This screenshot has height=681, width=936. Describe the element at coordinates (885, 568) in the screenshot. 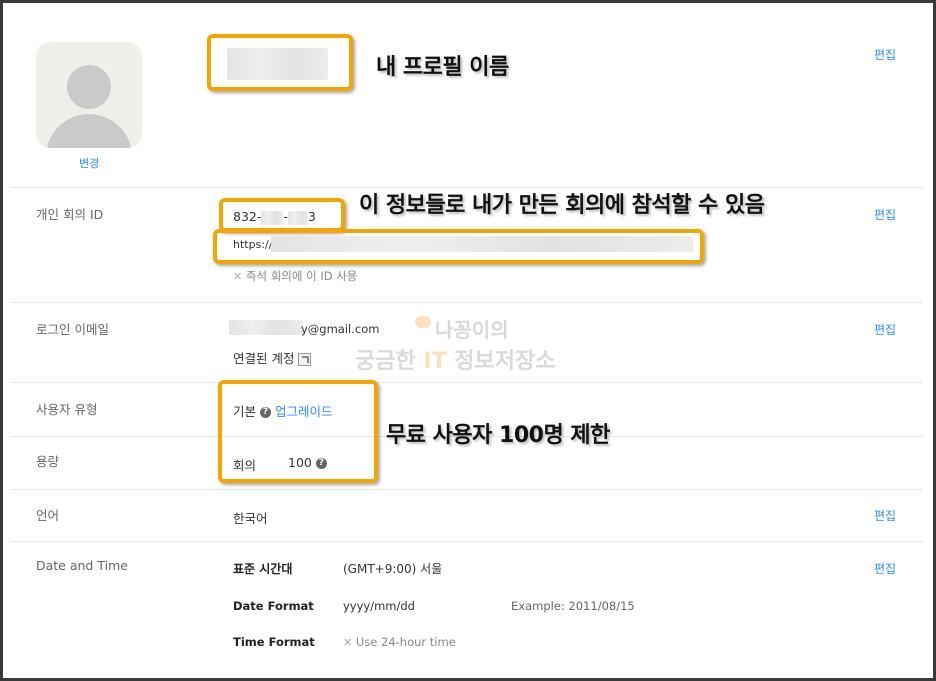

I see `edit-date-time-button: 편집` at that location.